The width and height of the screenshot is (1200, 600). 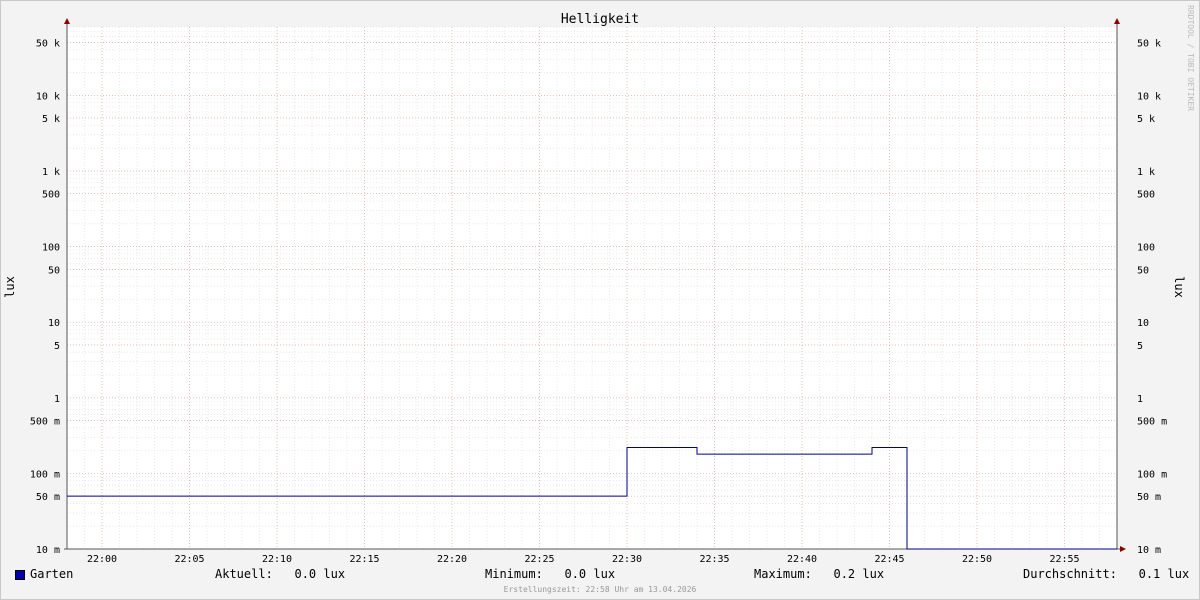 I want to click on legend-swatch-garten, so click(x=20, y=575).